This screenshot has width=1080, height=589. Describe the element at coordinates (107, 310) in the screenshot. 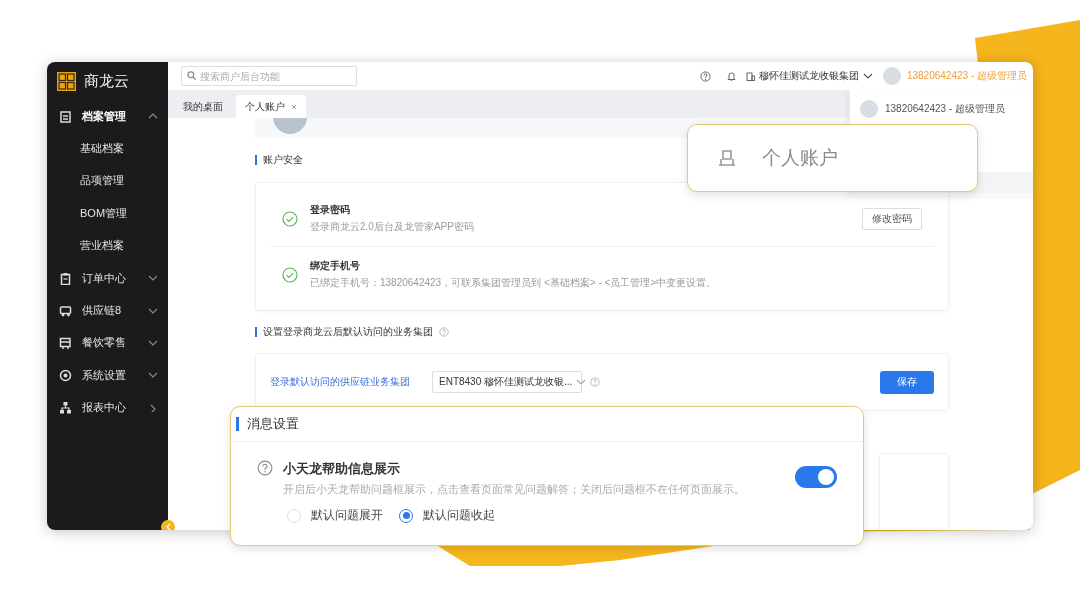

I see `sidebar-item: 供应链8` at that location.